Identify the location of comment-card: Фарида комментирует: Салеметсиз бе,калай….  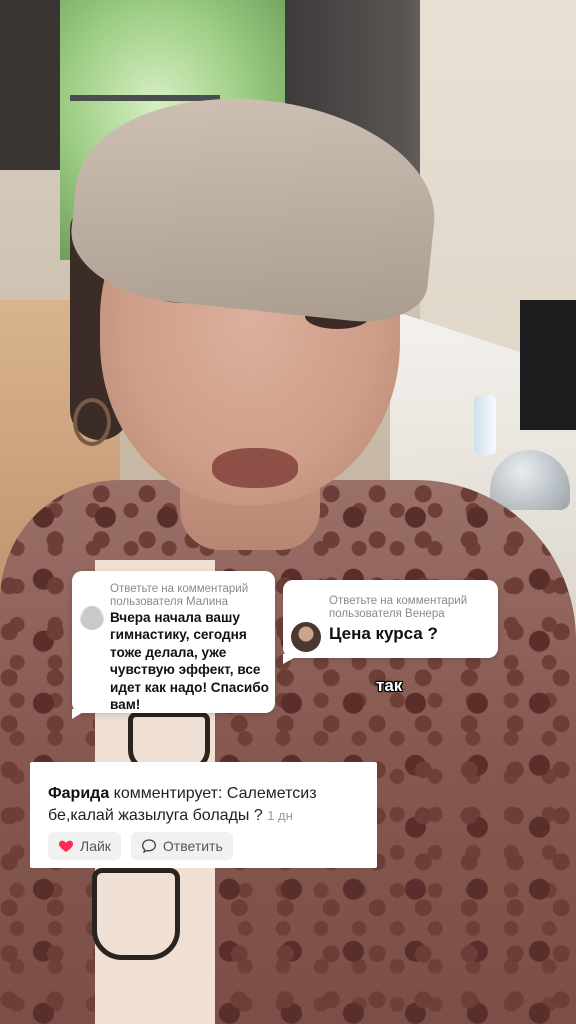
(203, 815).